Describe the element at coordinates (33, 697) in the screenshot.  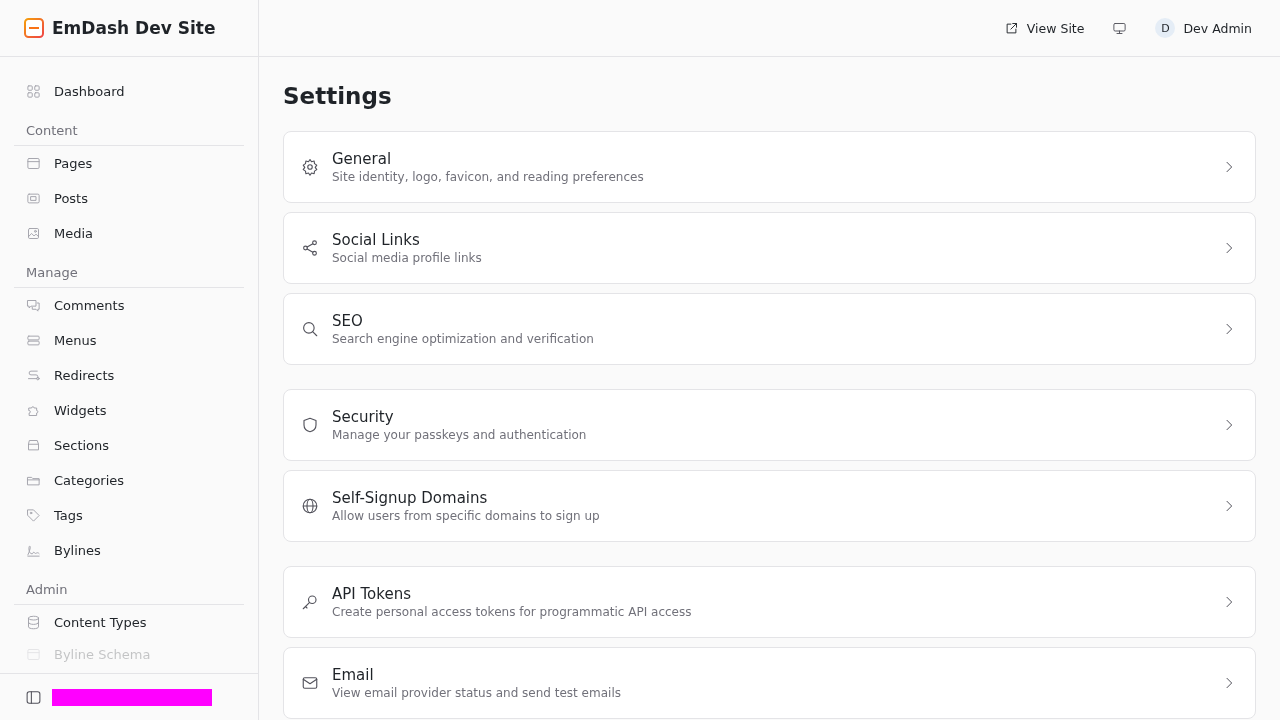
I see `sidebar-toggle-icon` at that location.